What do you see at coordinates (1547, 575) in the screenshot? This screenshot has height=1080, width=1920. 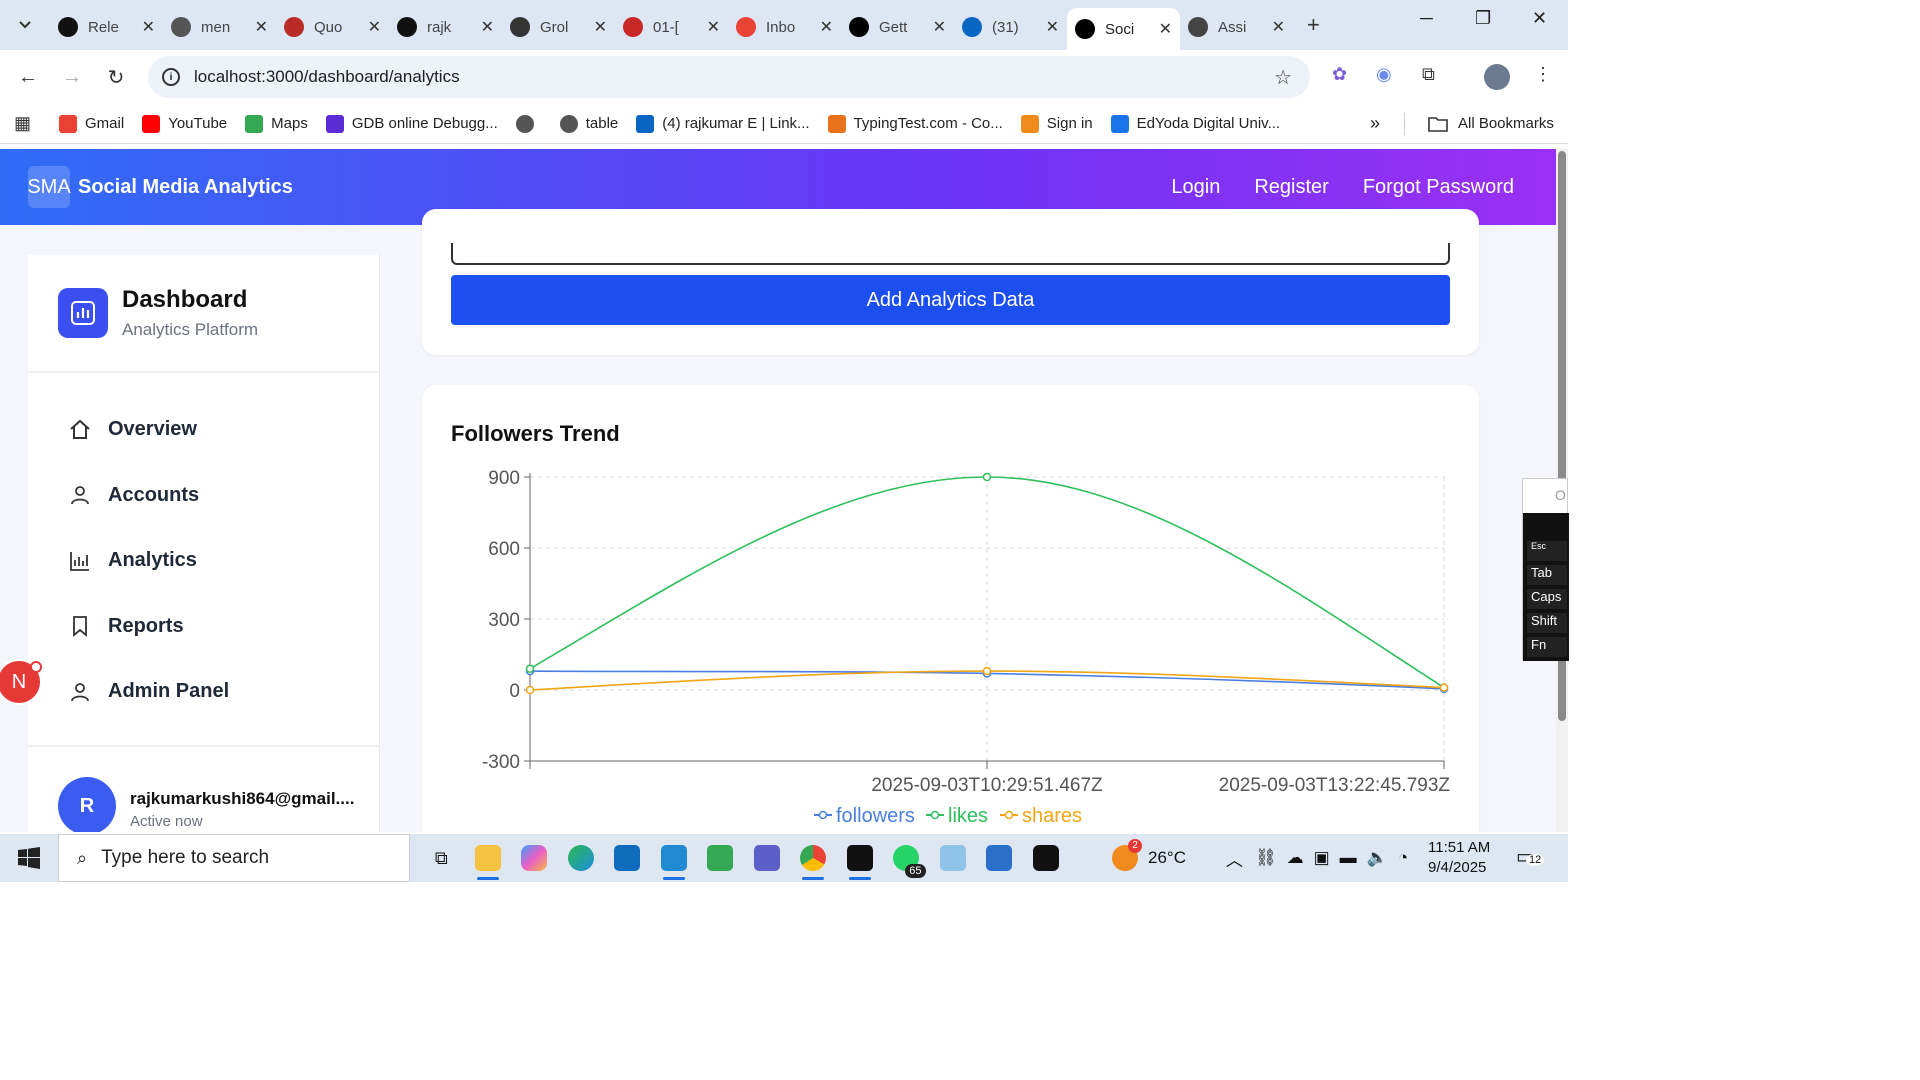 I see `osk-key: Tab` at bounding box center [1547, 575].